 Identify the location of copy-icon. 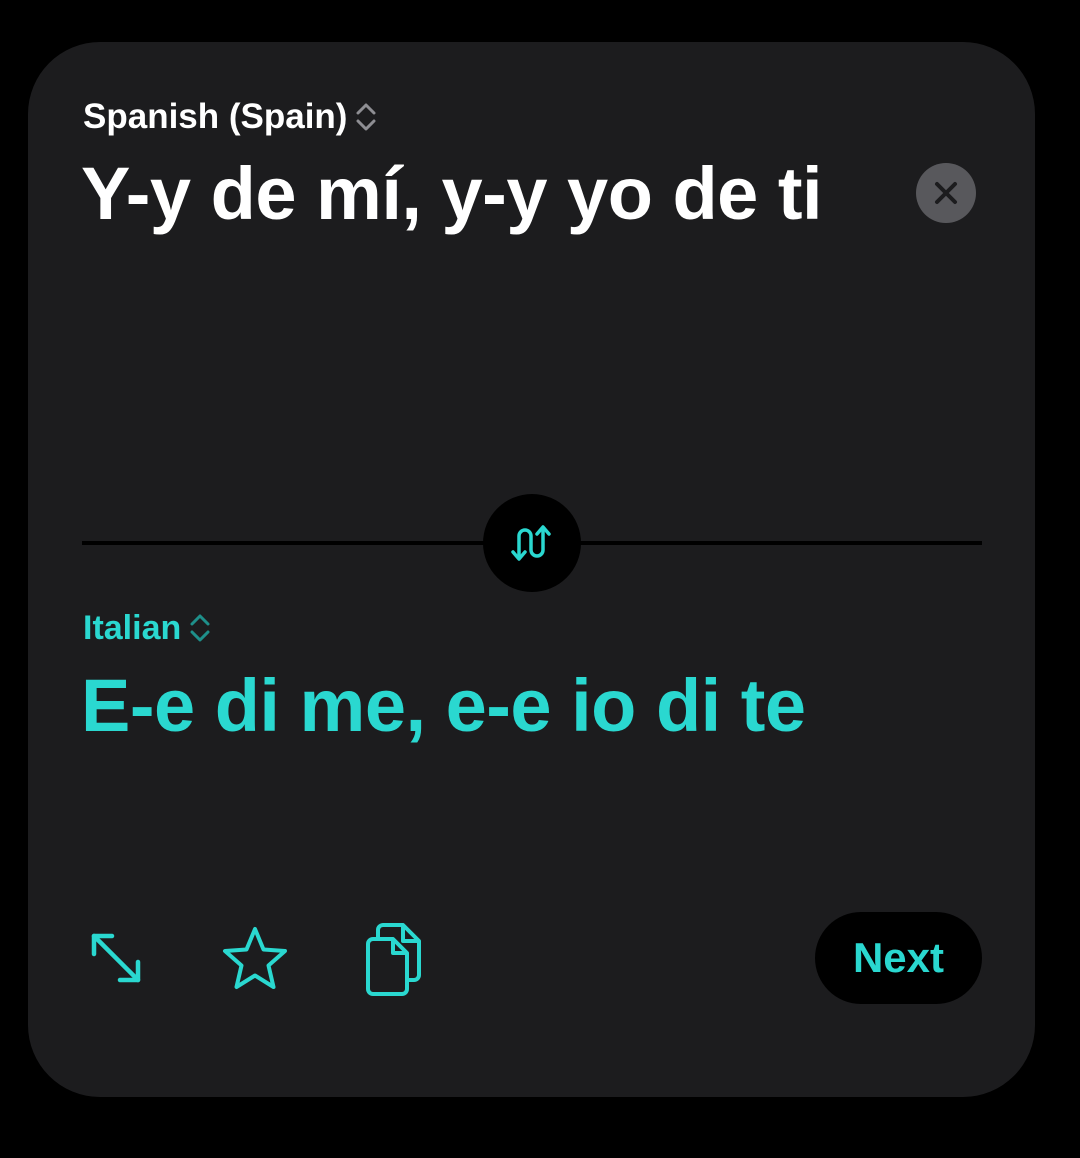
(393, 959).